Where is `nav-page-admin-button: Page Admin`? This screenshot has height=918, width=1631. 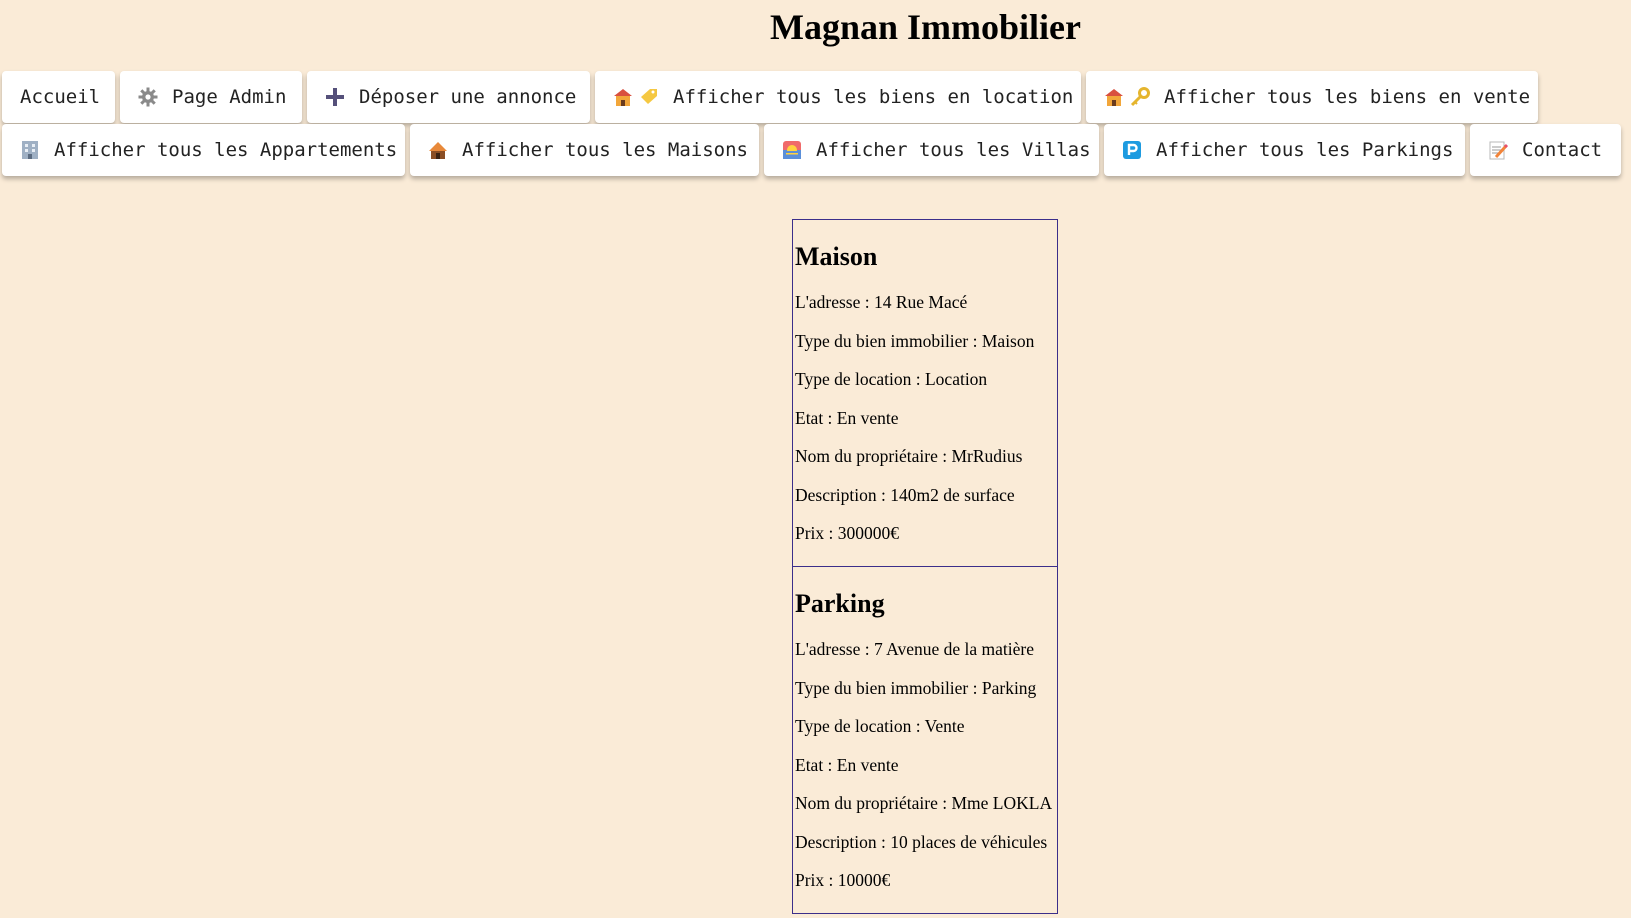
nav-page-admin-button: Page Admin is located at coordinates (211, 97).